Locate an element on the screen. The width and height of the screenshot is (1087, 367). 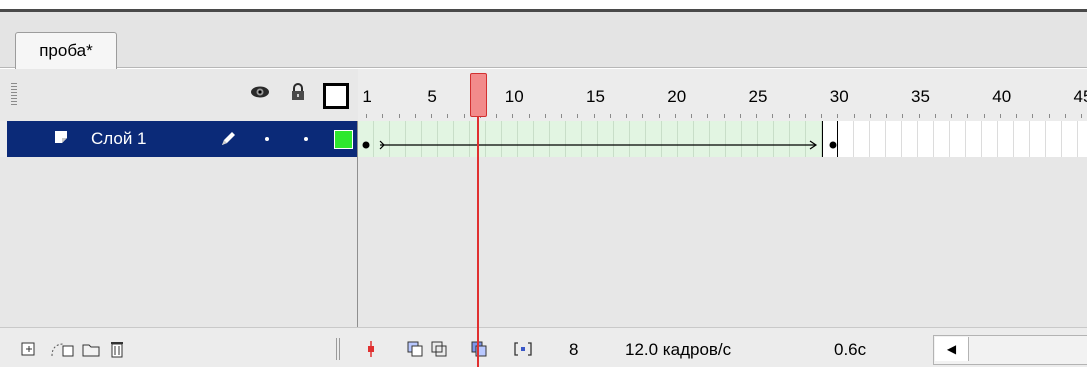
ruler-label: 45 is located at coordinates (1080, 96).